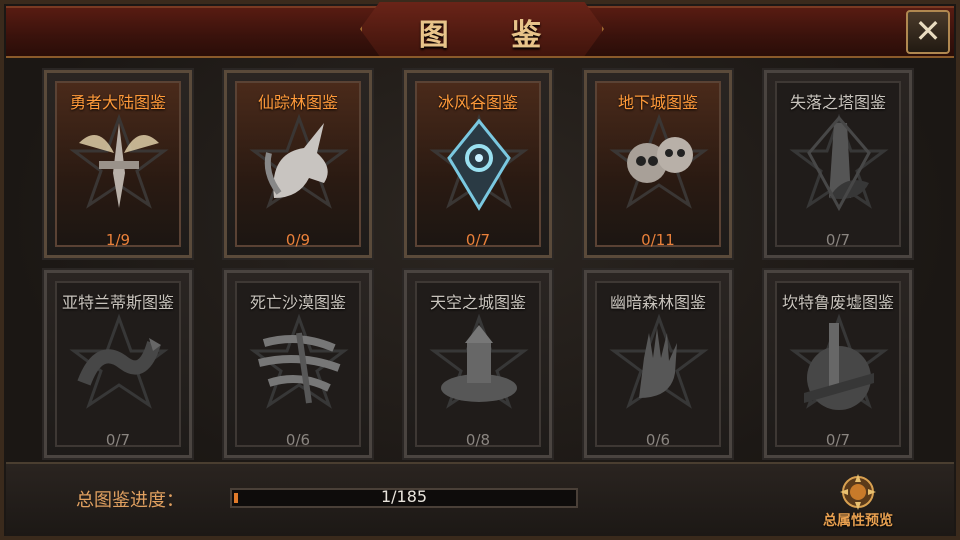 The height and width of the screenshot is (540, 960). I want to click on ruins-icon, so click(839, 361).